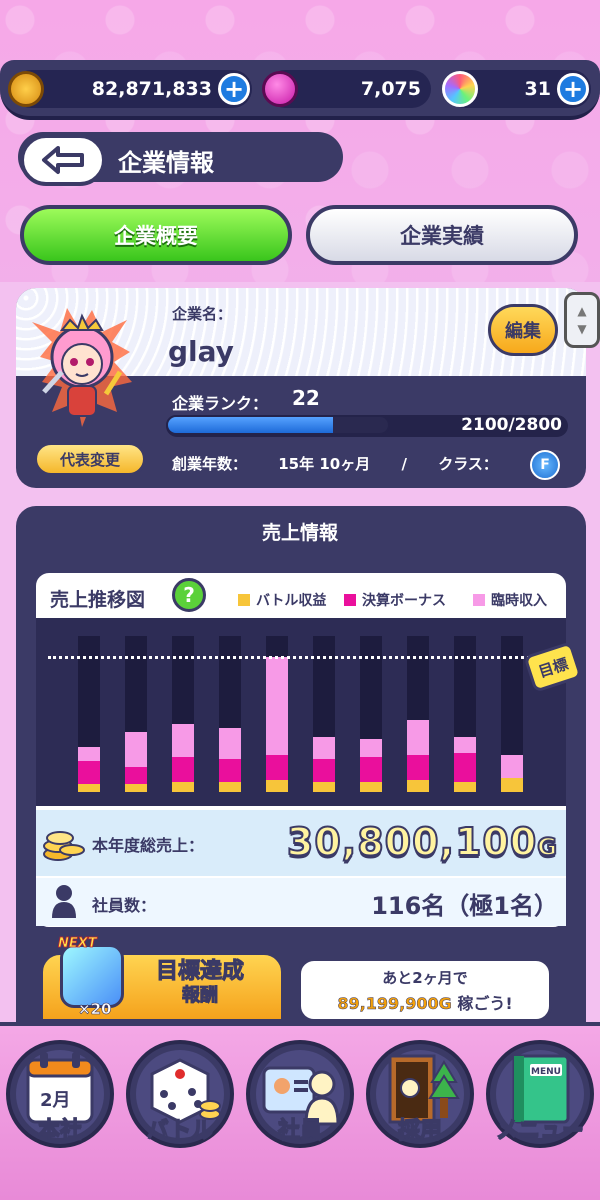  I want to click on legend-swatch-bonus, so click(350, 600).